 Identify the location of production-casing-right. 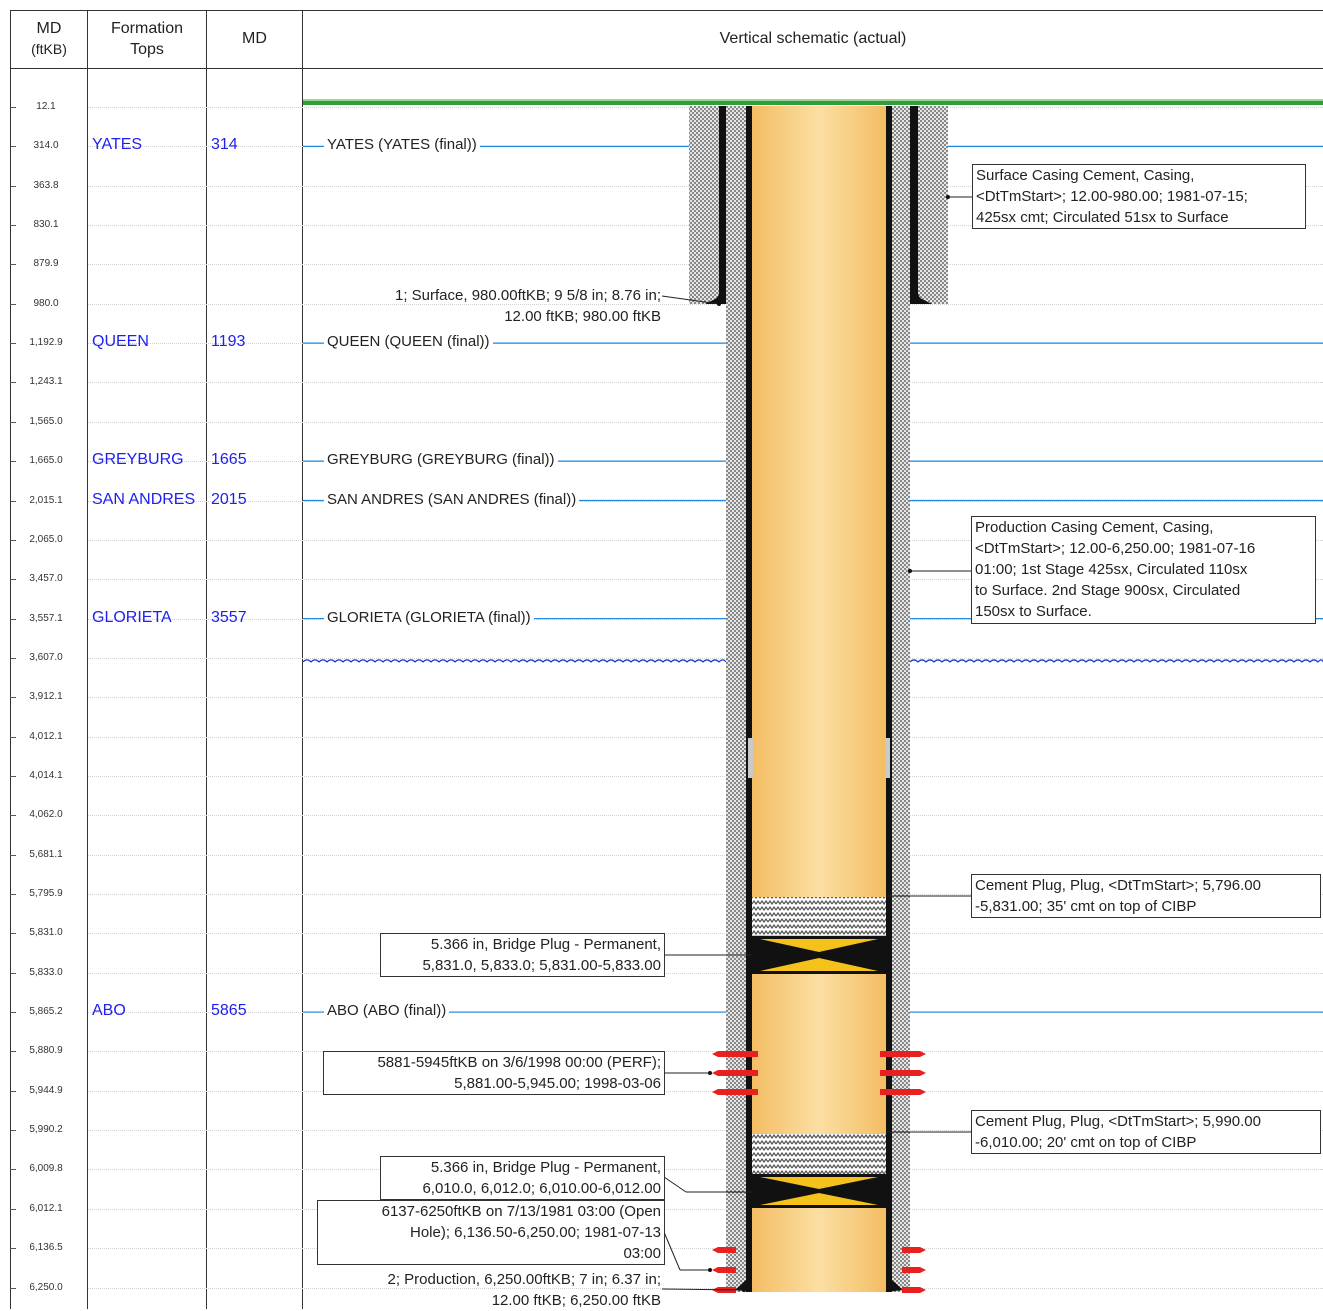
(889, 699).